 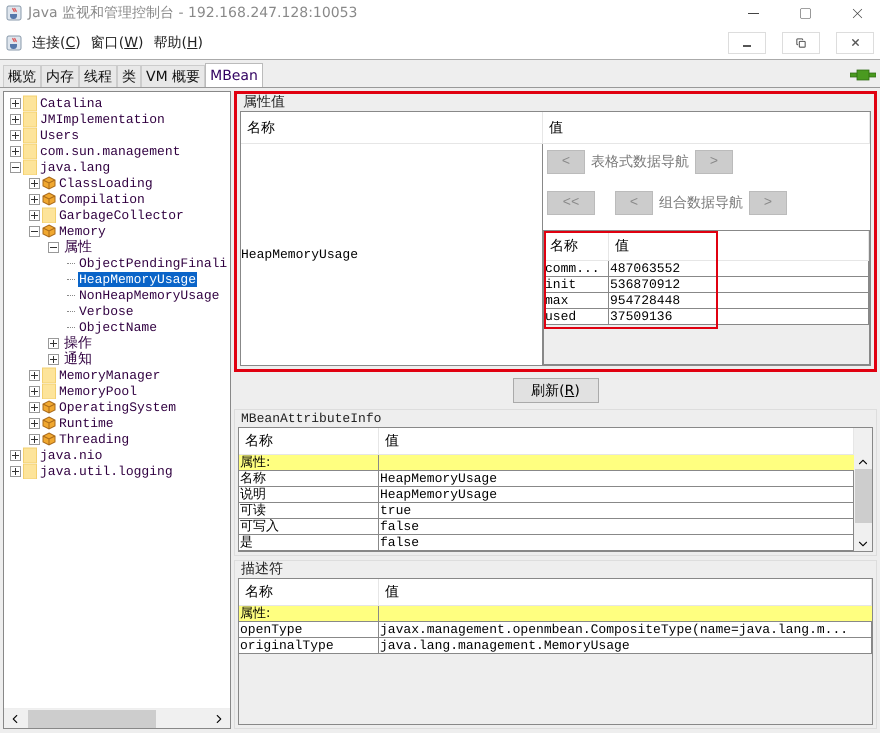 I want to click on menu-item: 帮助(H), so click(x=178, y=43).